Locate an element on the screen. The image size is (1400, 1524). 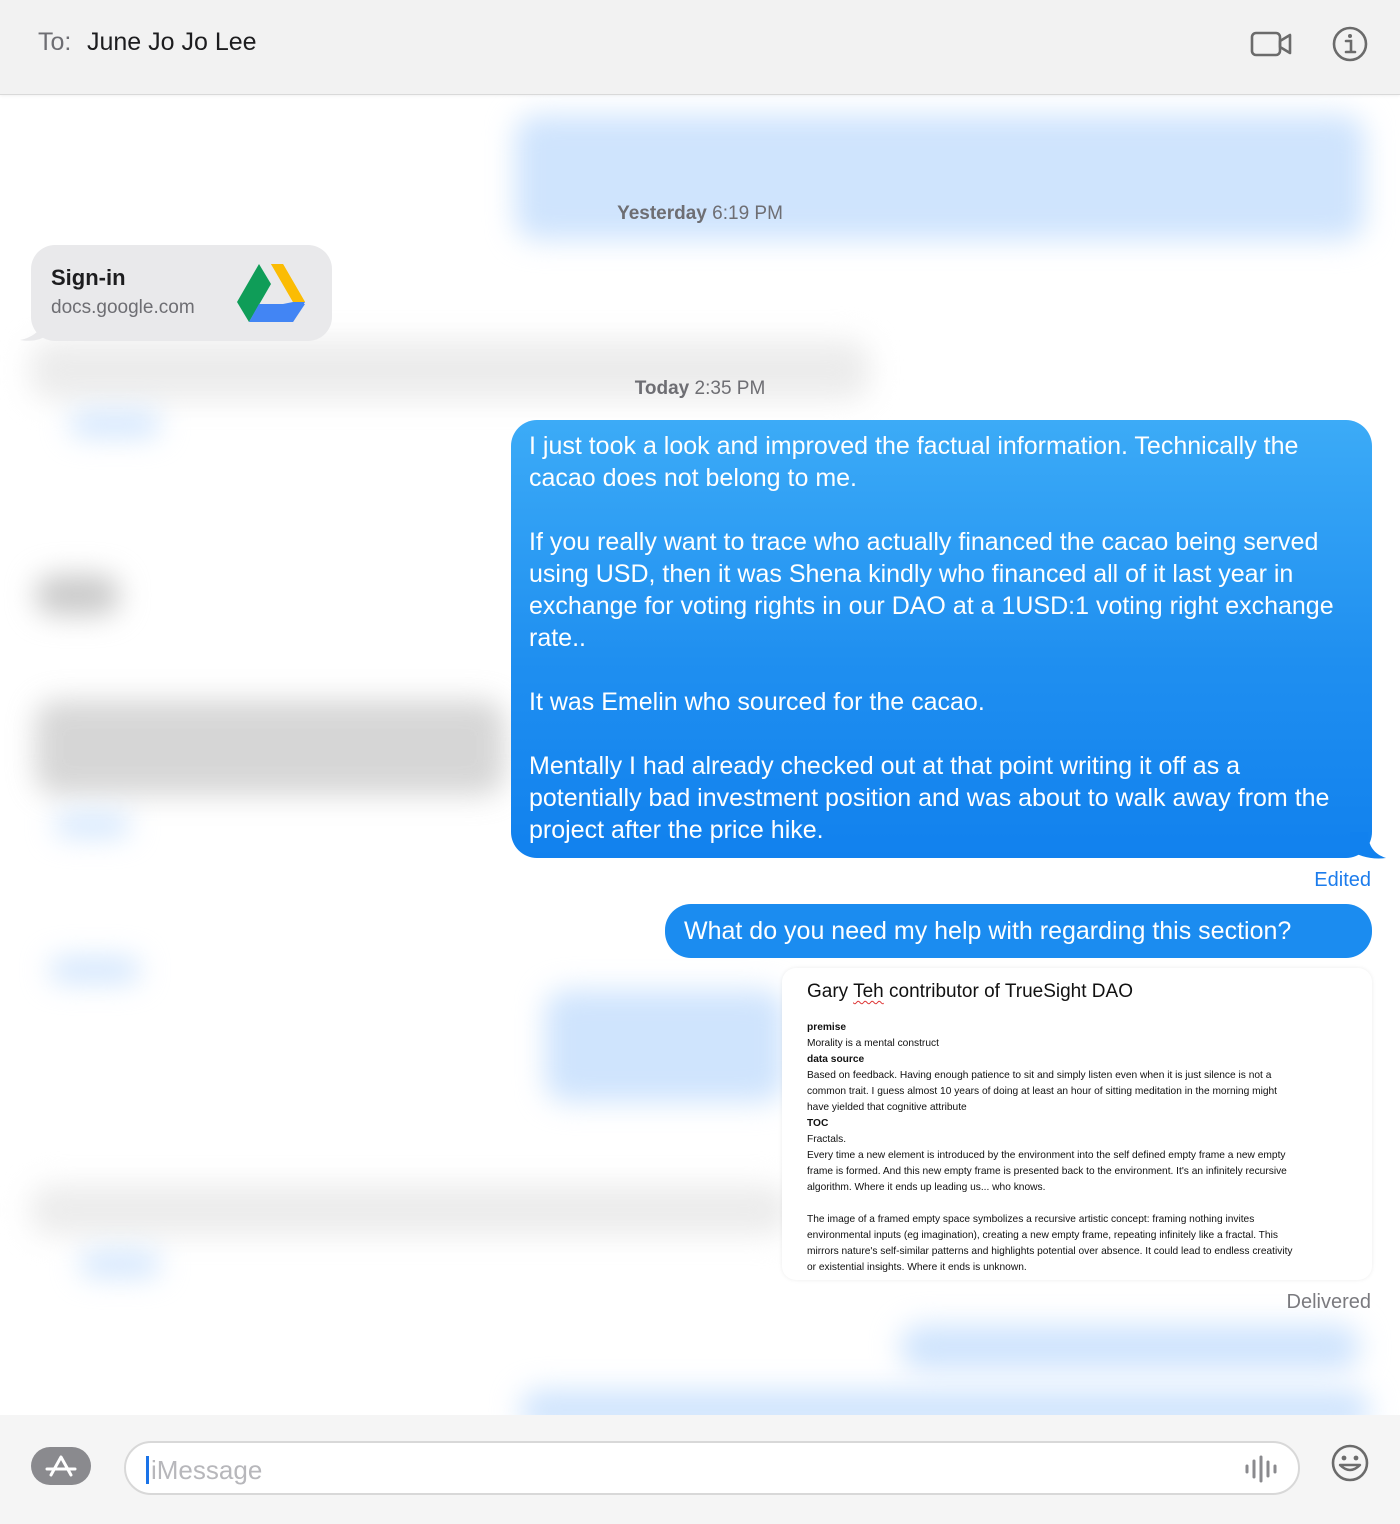
video-call-icon is located at coordinates (1271, 44).